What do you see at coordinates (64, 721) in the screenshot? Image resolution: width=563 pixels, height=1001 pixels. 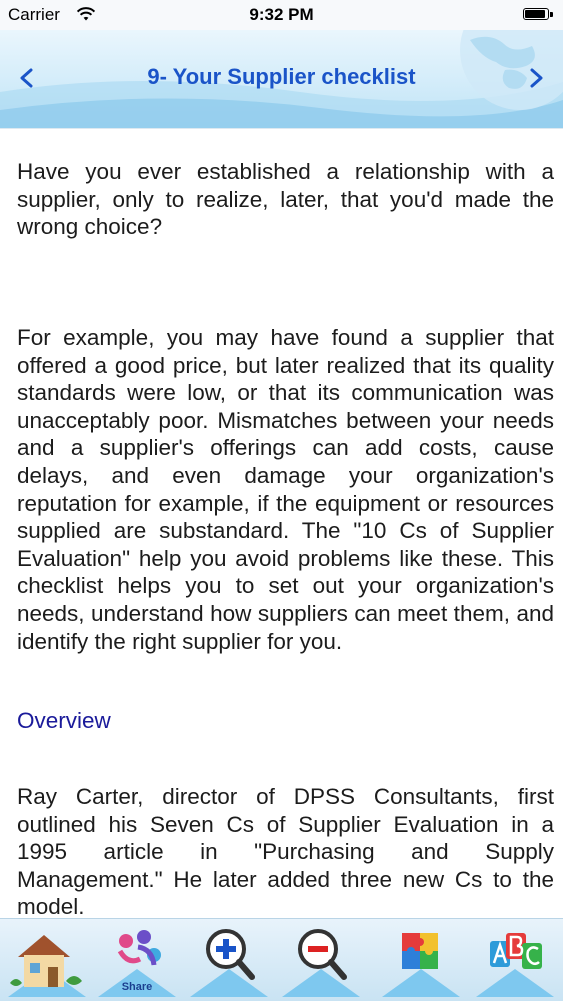 I see `overview-link: Overview` at bounding box center [64, 721].